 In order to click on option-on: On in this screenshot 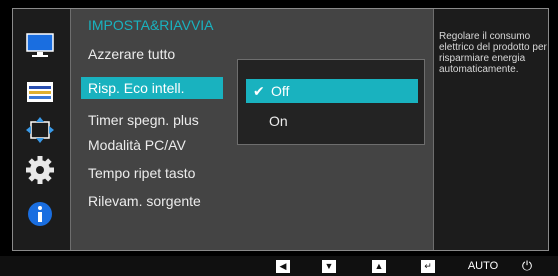, I will do `click(332, 121)`.